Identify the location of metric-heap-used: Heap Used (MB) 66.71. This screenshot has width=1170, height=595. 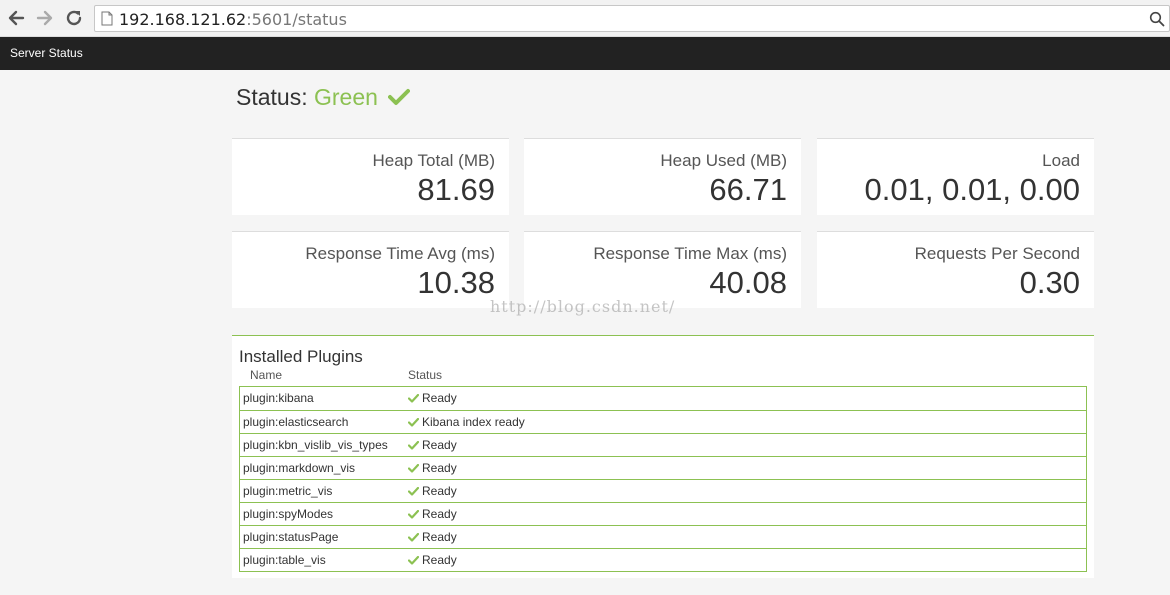
(662, 176).